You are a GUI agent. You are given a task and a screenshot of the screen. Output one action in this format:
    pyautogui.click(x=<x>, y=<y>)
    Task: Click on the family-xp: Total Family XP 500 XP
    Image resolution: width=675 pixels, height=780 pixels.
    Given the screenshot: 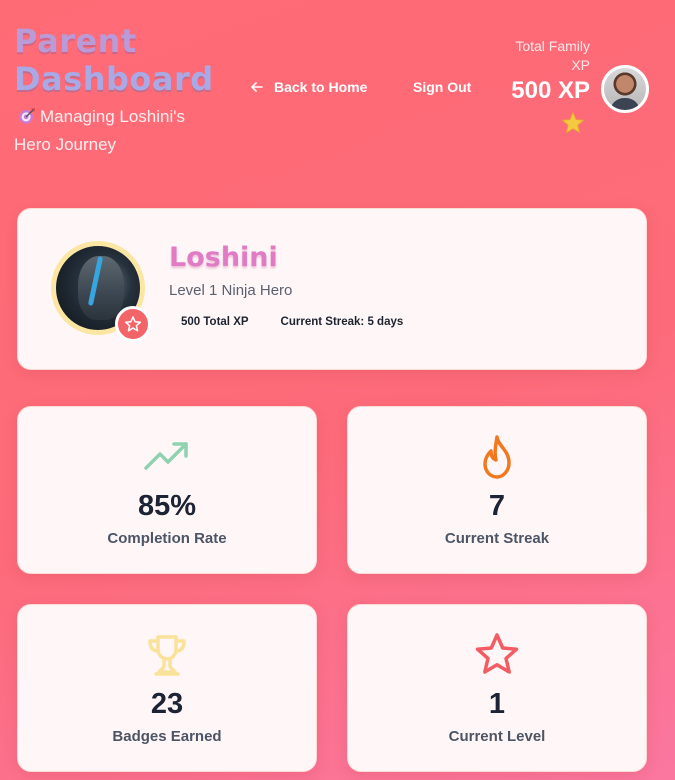 What is the action you would take?
    pyautogui.click(x=544, y=71)
    